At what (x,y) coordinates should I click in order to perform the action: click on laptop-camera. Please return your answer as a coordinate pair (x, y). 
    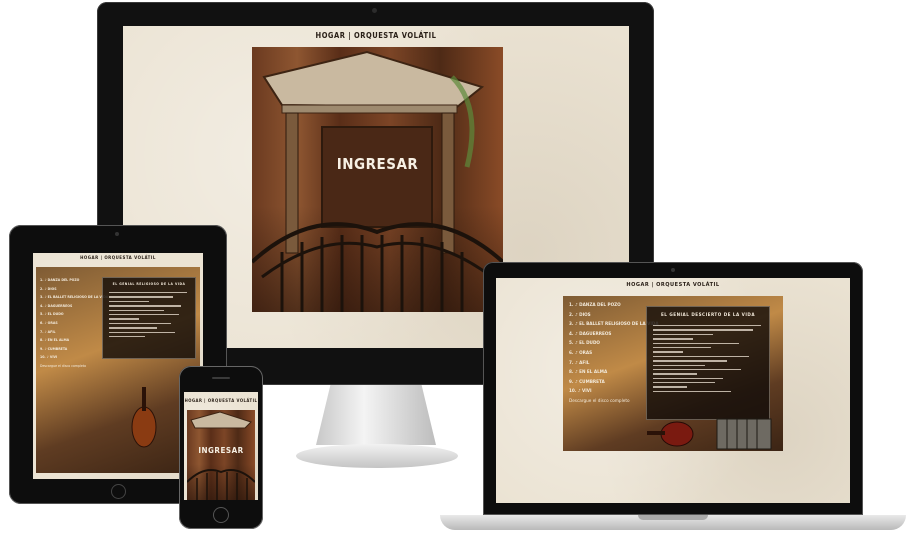
    Looking at the image, I should click on (673, 270).